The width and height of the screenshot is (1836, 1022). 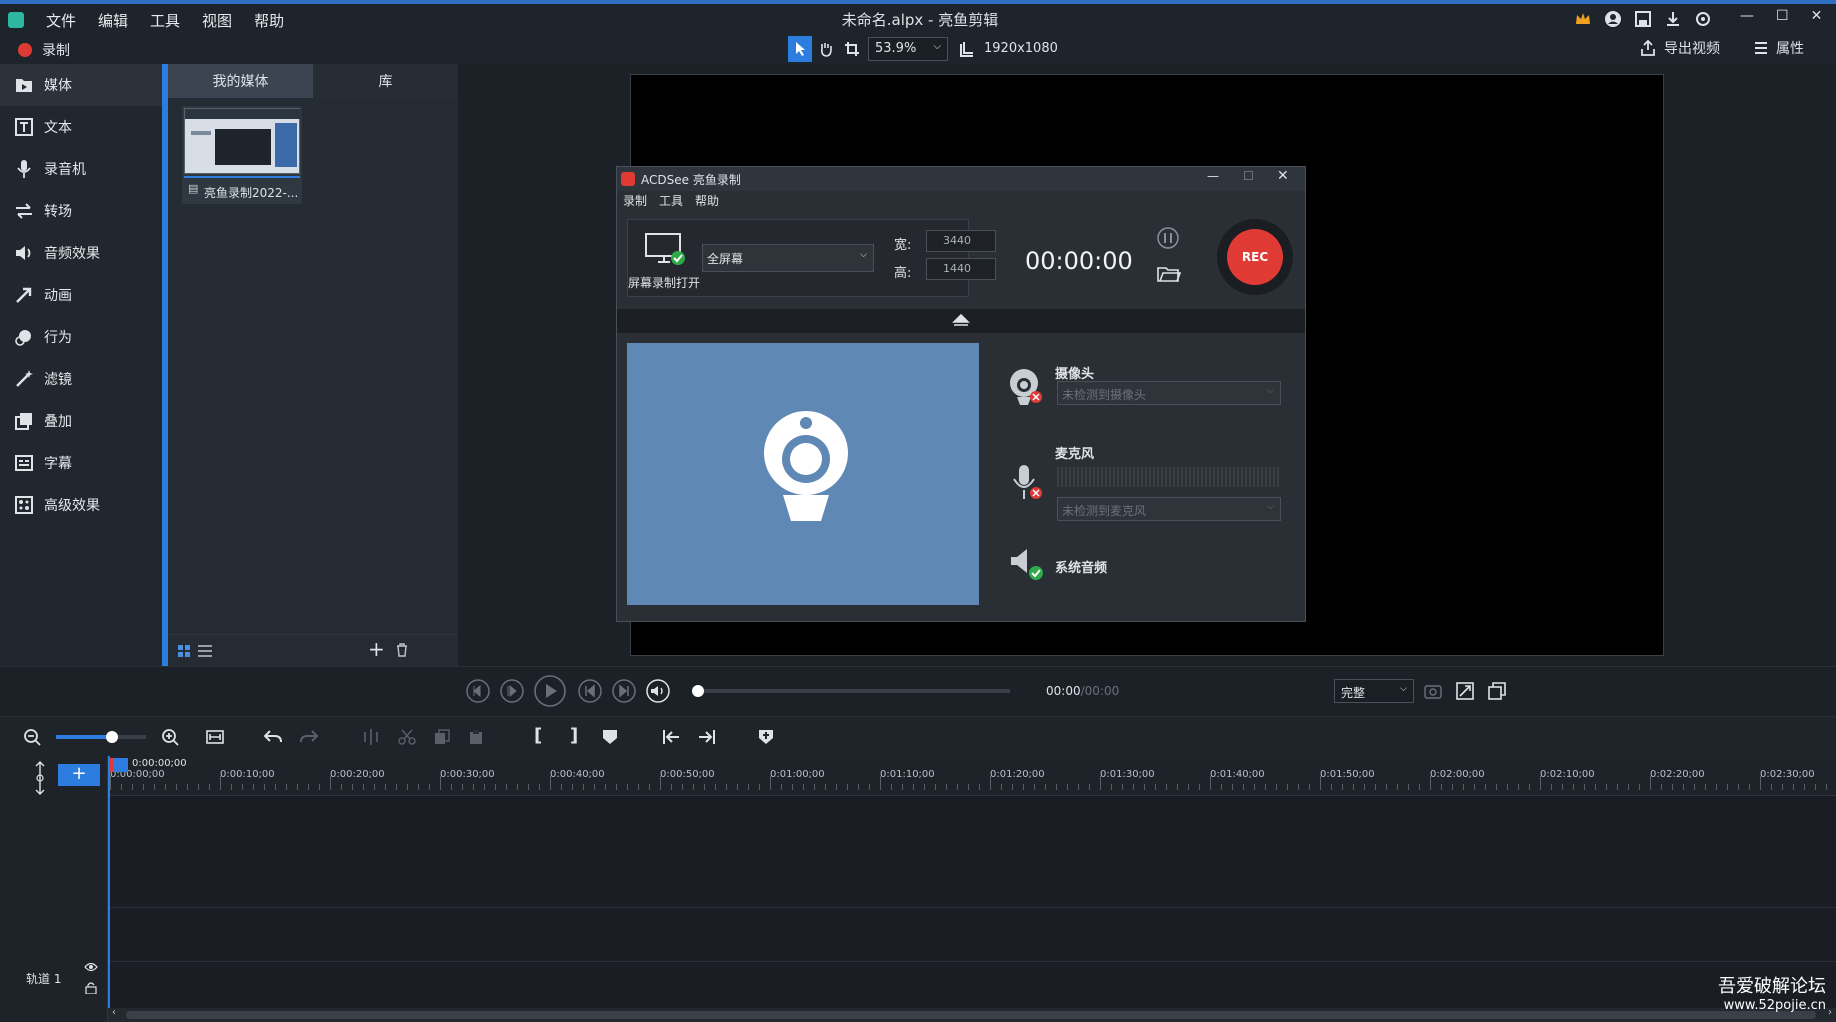 What do you see at coordinates (184, 651) in the screenshot?
I see `grid-view-icon` at bounding box center [184, 651].